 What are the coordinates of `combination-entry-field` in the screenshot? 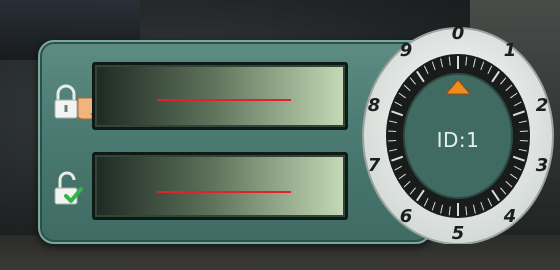 It's located at (220, 96).